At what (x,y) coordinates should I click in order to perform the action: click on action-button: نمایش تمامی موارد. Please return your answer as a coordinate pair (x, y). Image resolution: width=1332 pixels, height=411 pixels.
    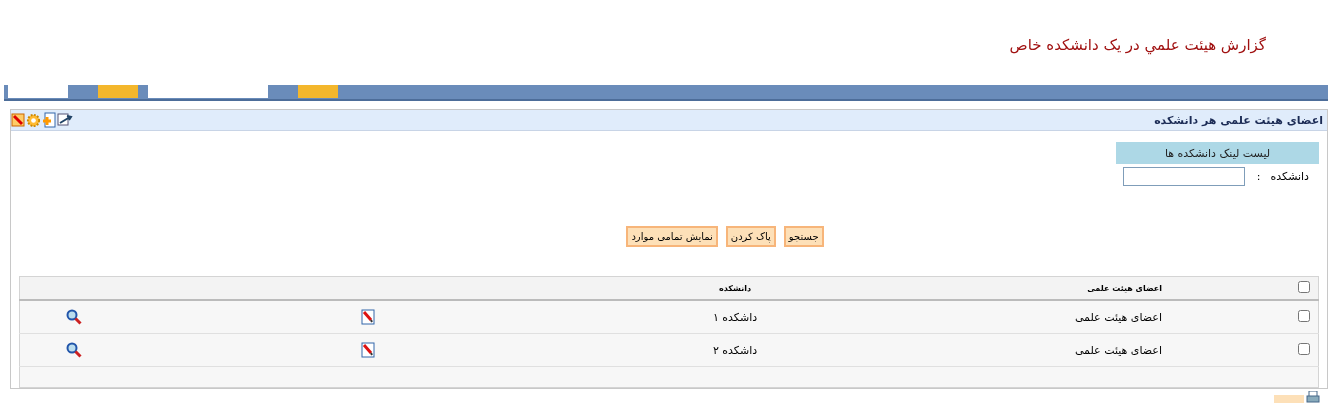
    Looking at the image, I should click on (672, 236).